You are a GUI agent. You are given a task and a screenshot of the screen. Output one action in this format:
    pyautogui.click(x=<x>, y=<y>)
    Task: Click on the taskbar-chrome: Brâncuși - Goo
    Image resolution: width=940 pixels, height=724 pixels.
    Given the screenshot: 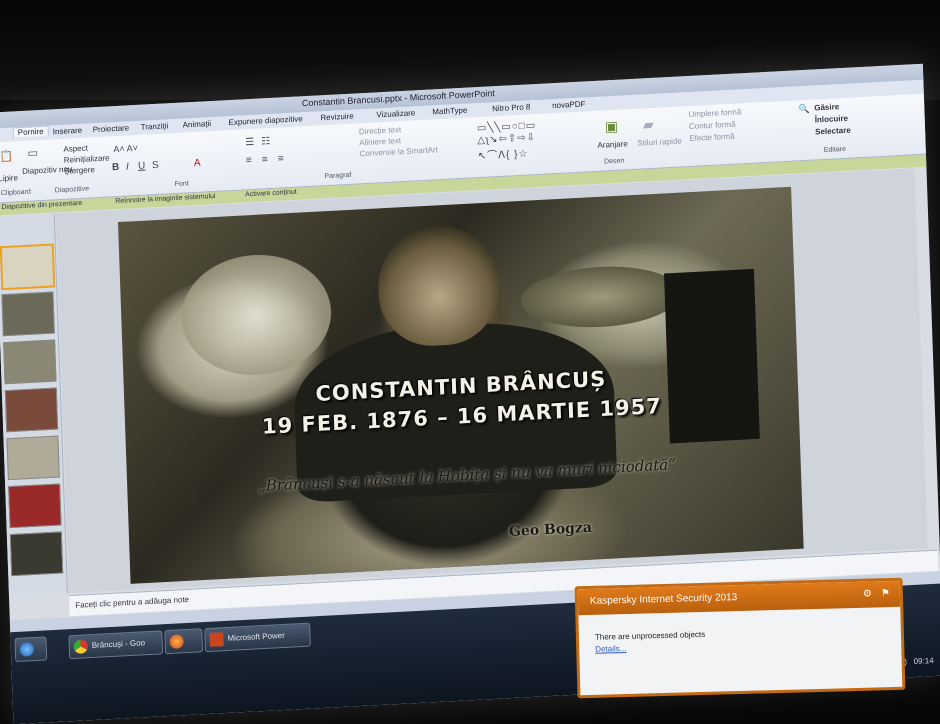 What is the action you would take?
    pyautogui.click(x=116, y=645)
    